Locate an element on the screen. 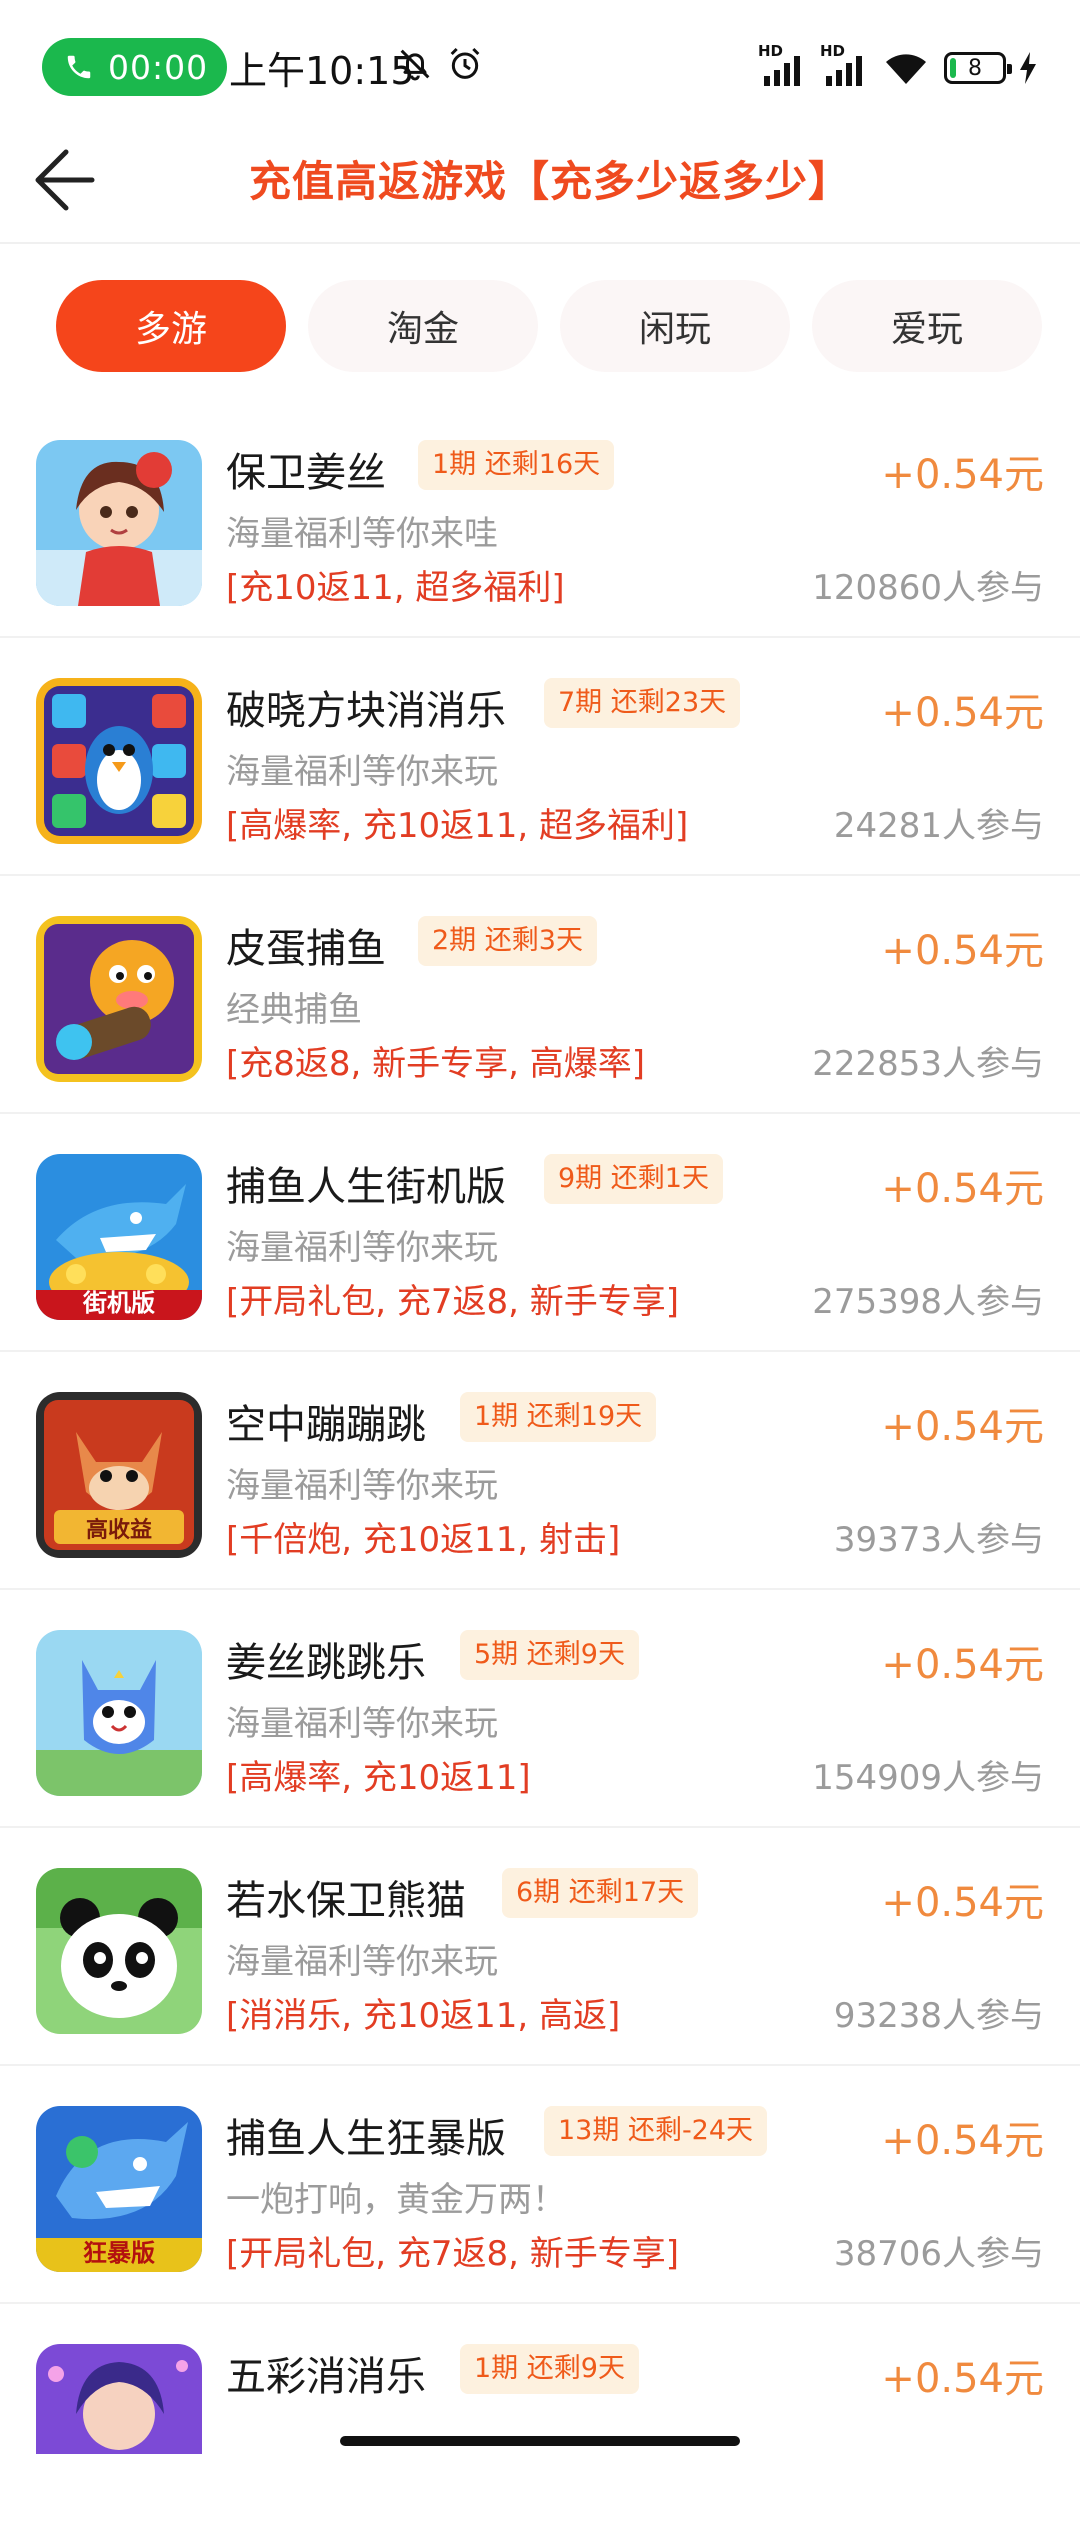 The width and height of the screenshot is (1080, 2542). reward-tags: [充8返8, 新手专享, 高爆率] is located at coordinates (436, 1064).